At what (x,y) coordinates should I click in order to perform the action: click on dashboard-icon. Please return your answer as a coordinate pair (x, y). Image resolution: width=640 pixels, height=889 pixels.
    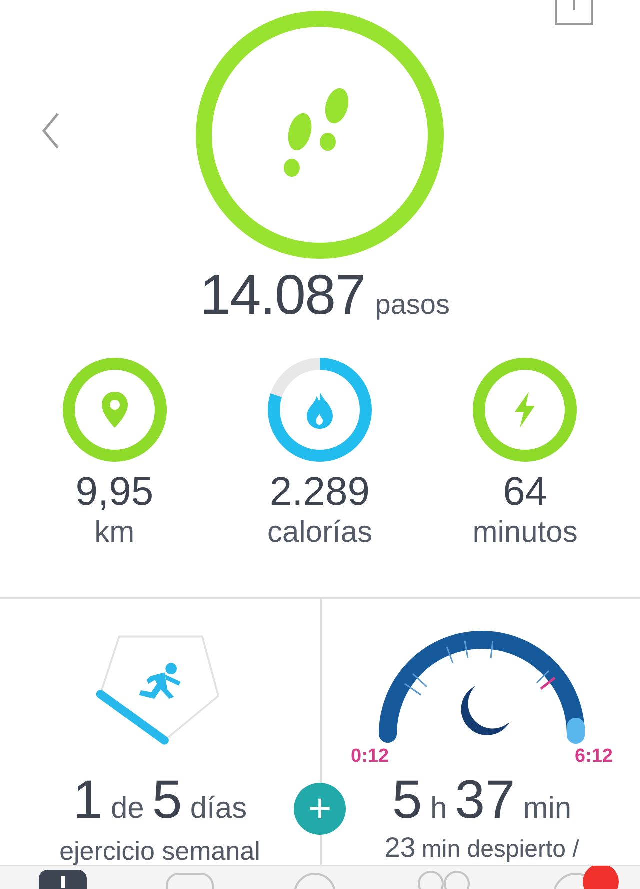
    Looking at the image, I should click on (63, 879).